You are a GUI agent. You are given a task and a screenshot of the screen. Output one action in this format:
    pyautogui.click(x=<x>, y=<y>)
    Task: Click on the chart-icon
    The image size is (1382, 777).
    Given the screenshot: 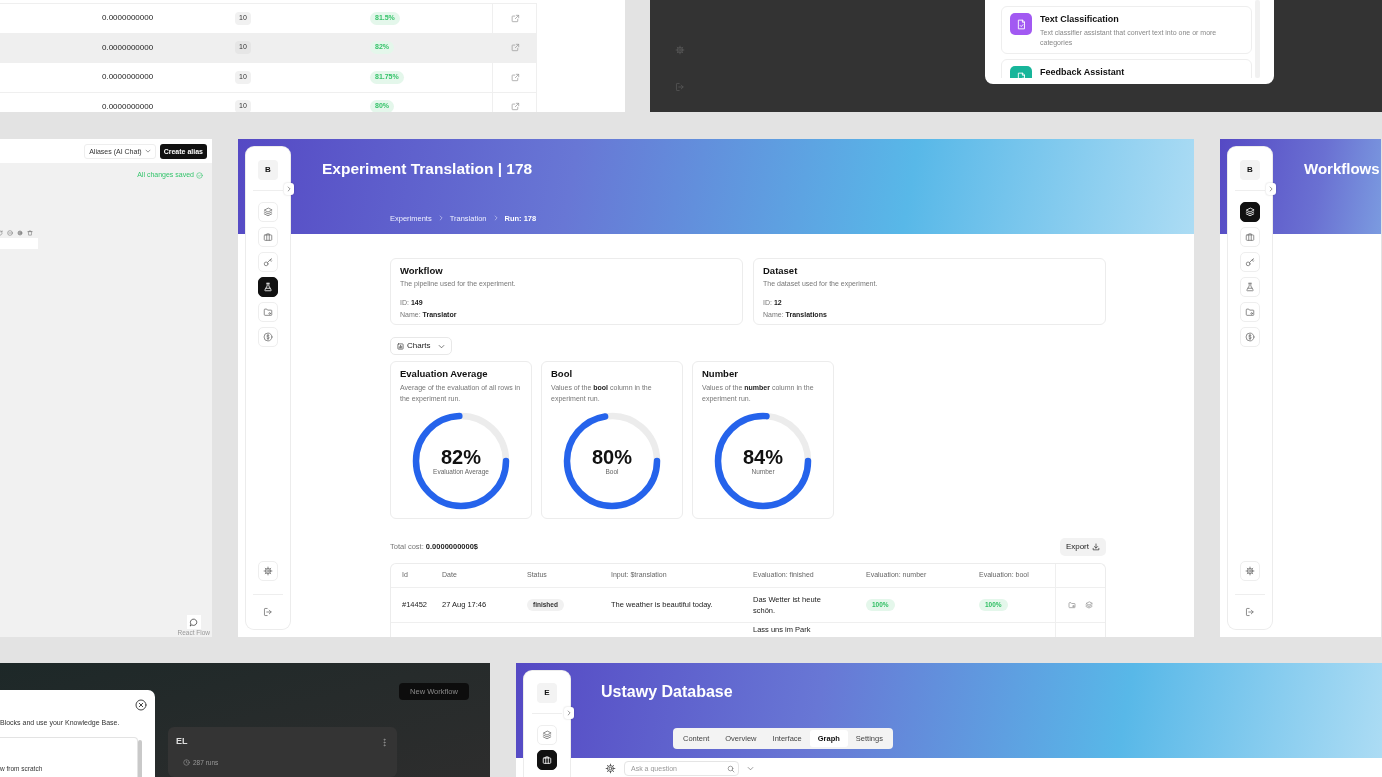 What is the action you would take?
    pyautogui.click(x=400, y=346)
    